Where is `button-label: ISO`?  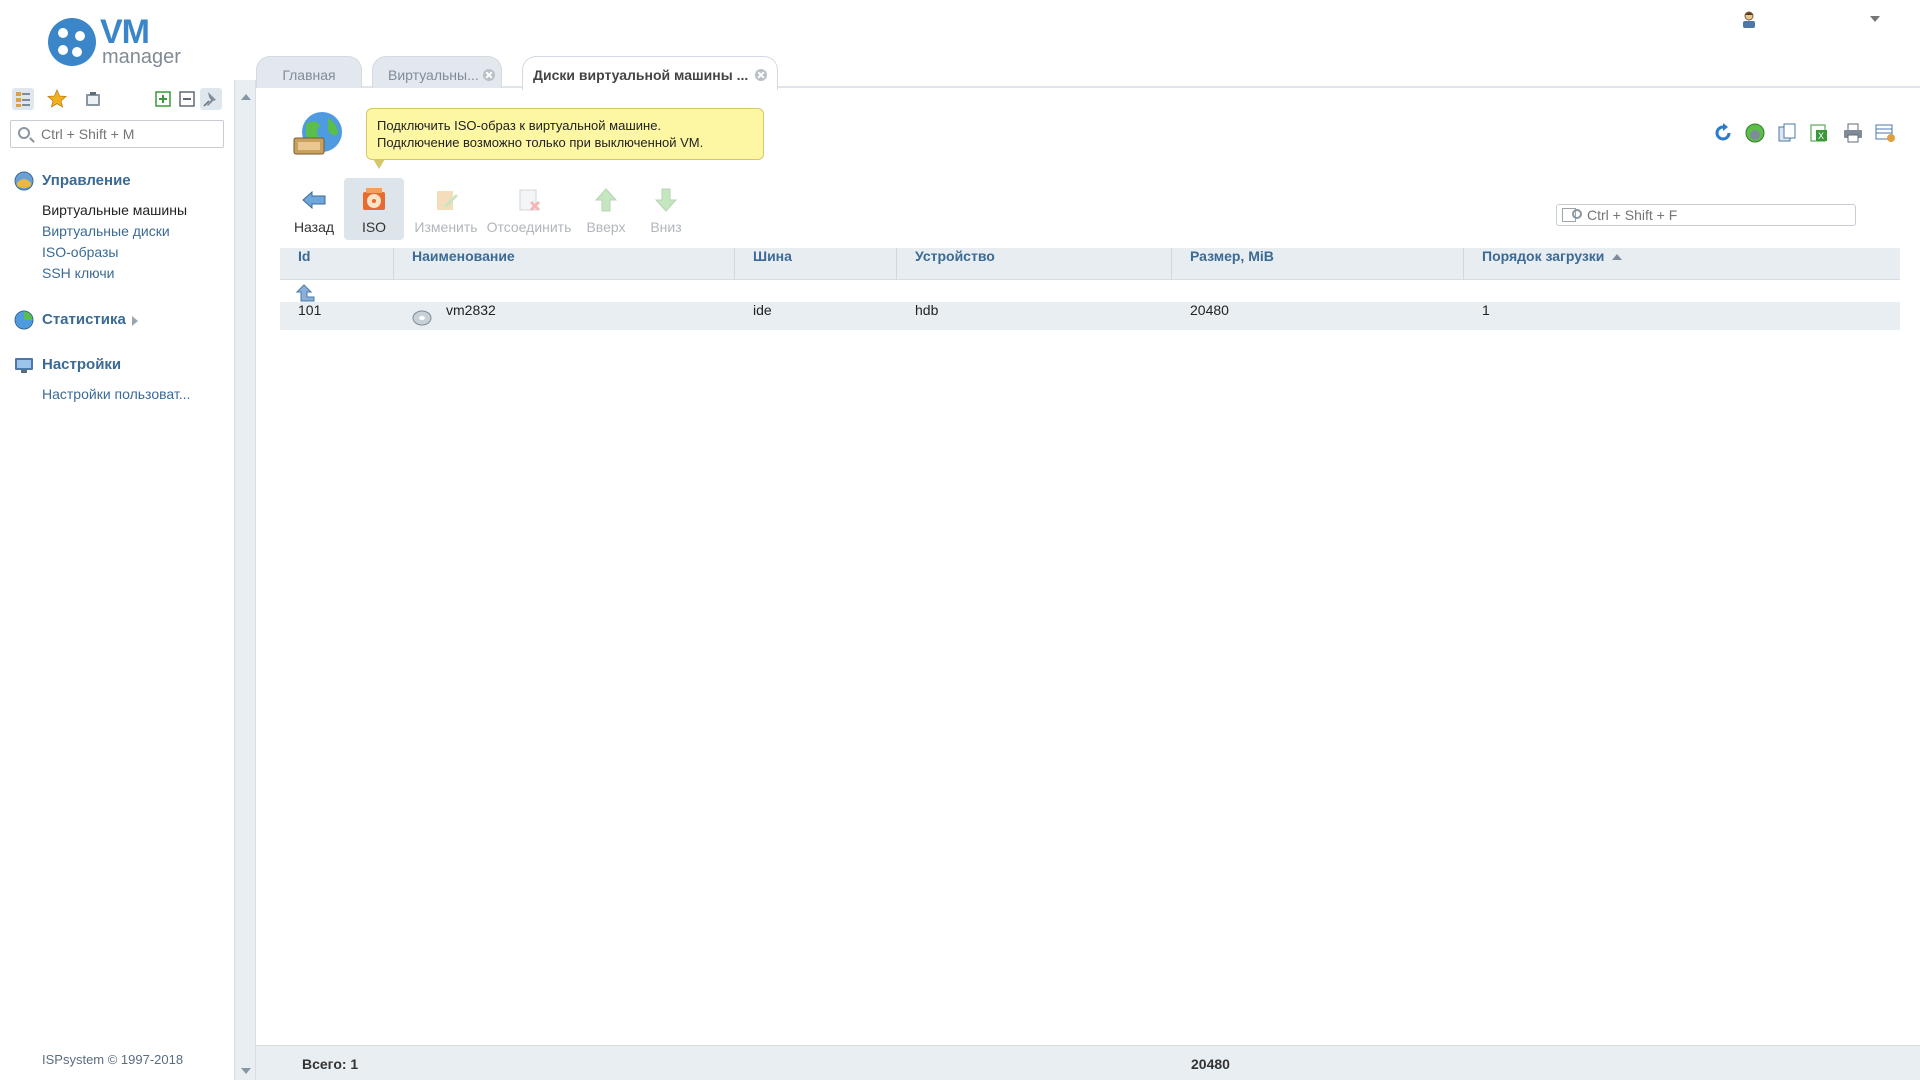
button-label: ISO is located at coordinates (374, 227).